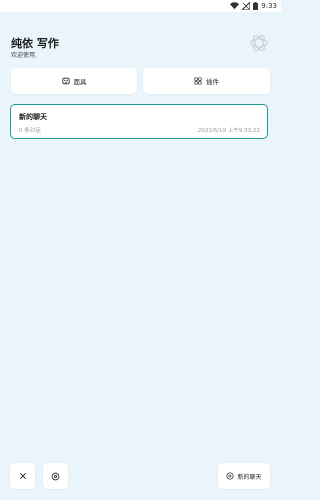 The width and height of the screenshot is (320, 500). What do you see at coordinates (24, 55) in the screenshot?
I see `page-subtitle: 欢迎使用.` at bounding box center [24, 55].